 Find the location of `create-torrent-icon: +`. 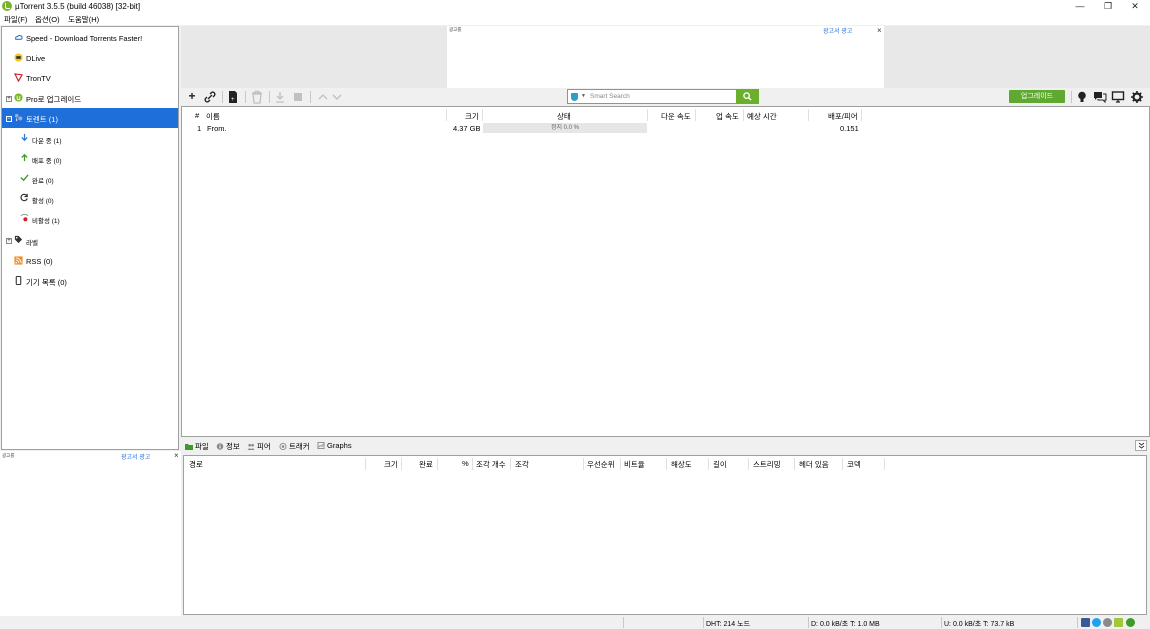

create-torrent-icon: + is located at coordinates (233, 97).